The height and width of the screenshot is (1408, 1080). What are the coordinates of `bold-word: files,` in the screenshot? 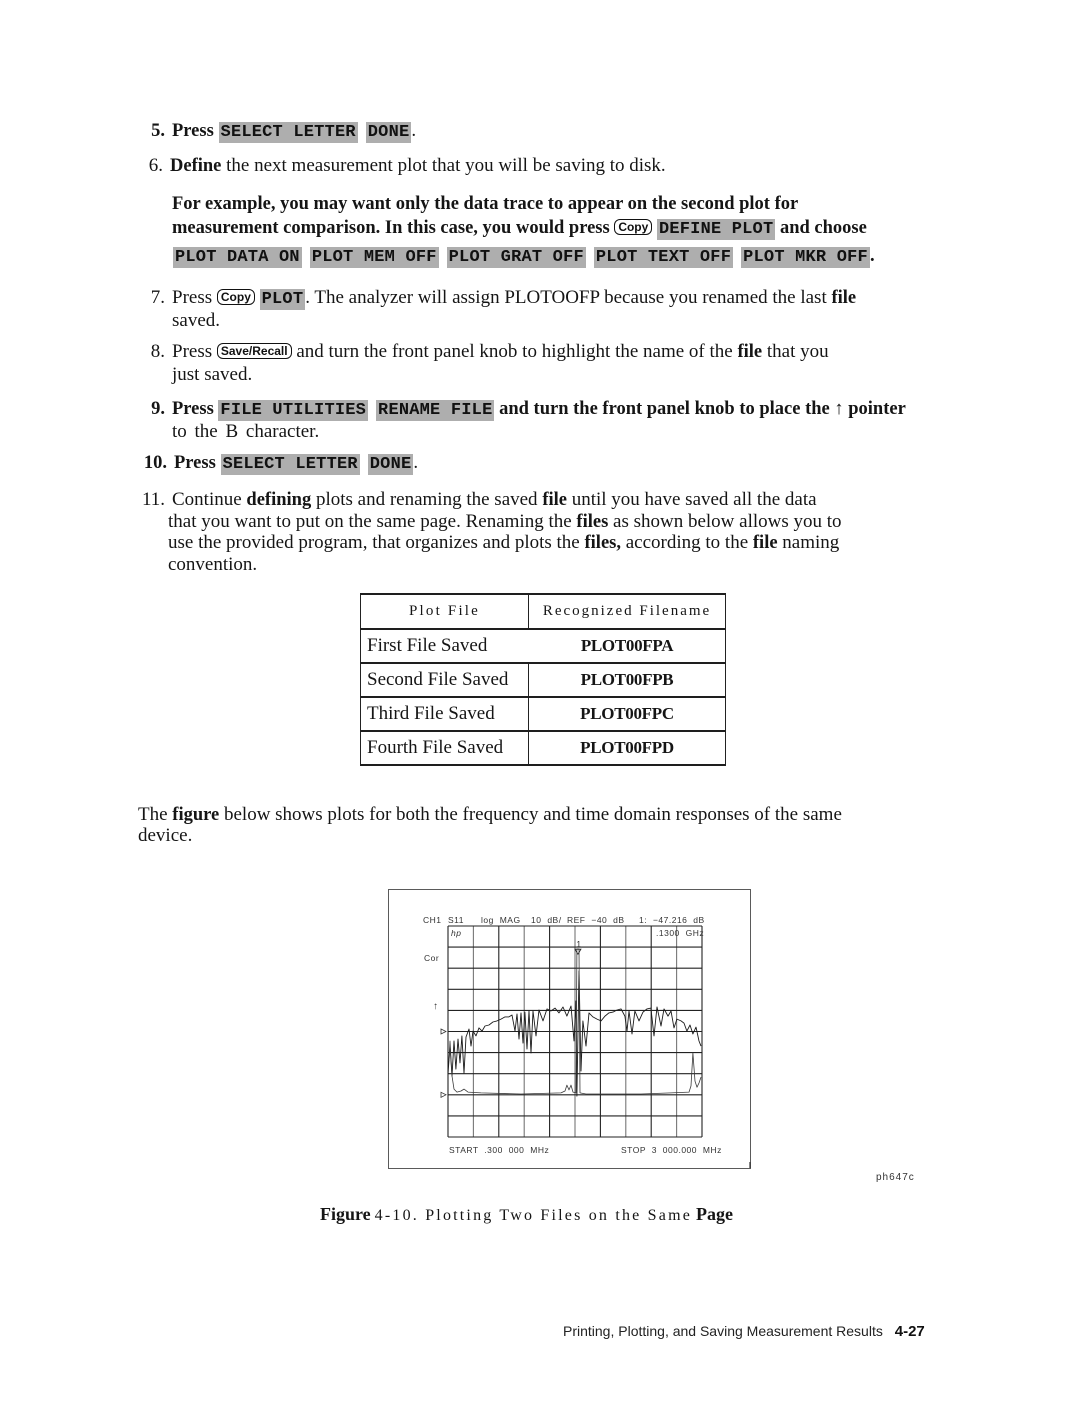 It's located at (602, 543).